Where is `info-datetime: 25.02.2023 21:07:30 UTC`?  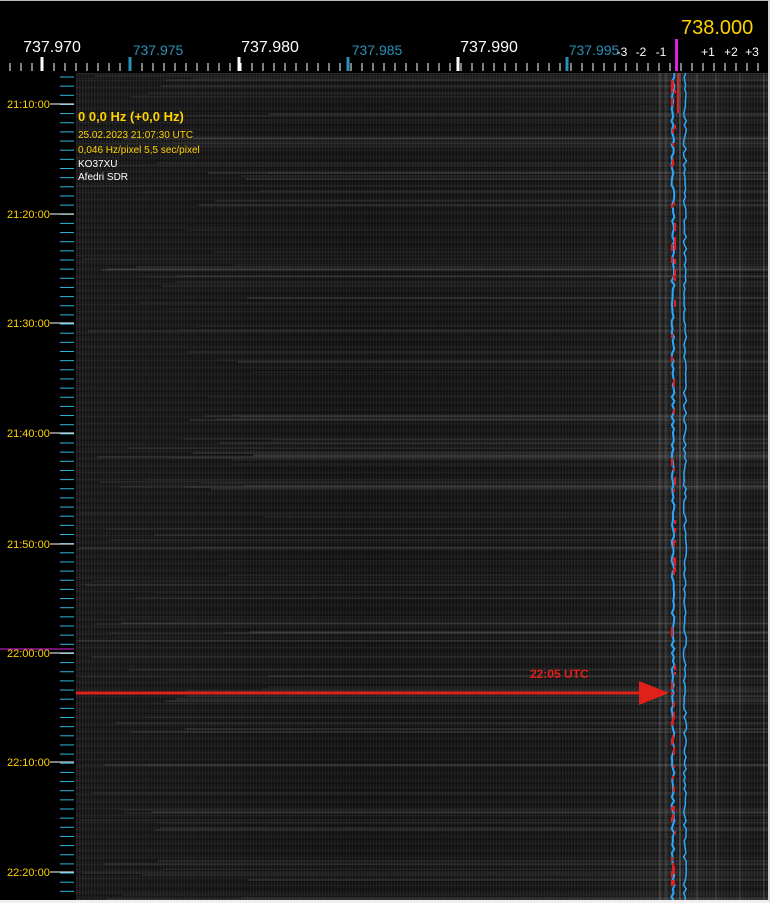 info-datetime: 25.02.2023 21:07:30 UTC is located at coordinates (136, 135).